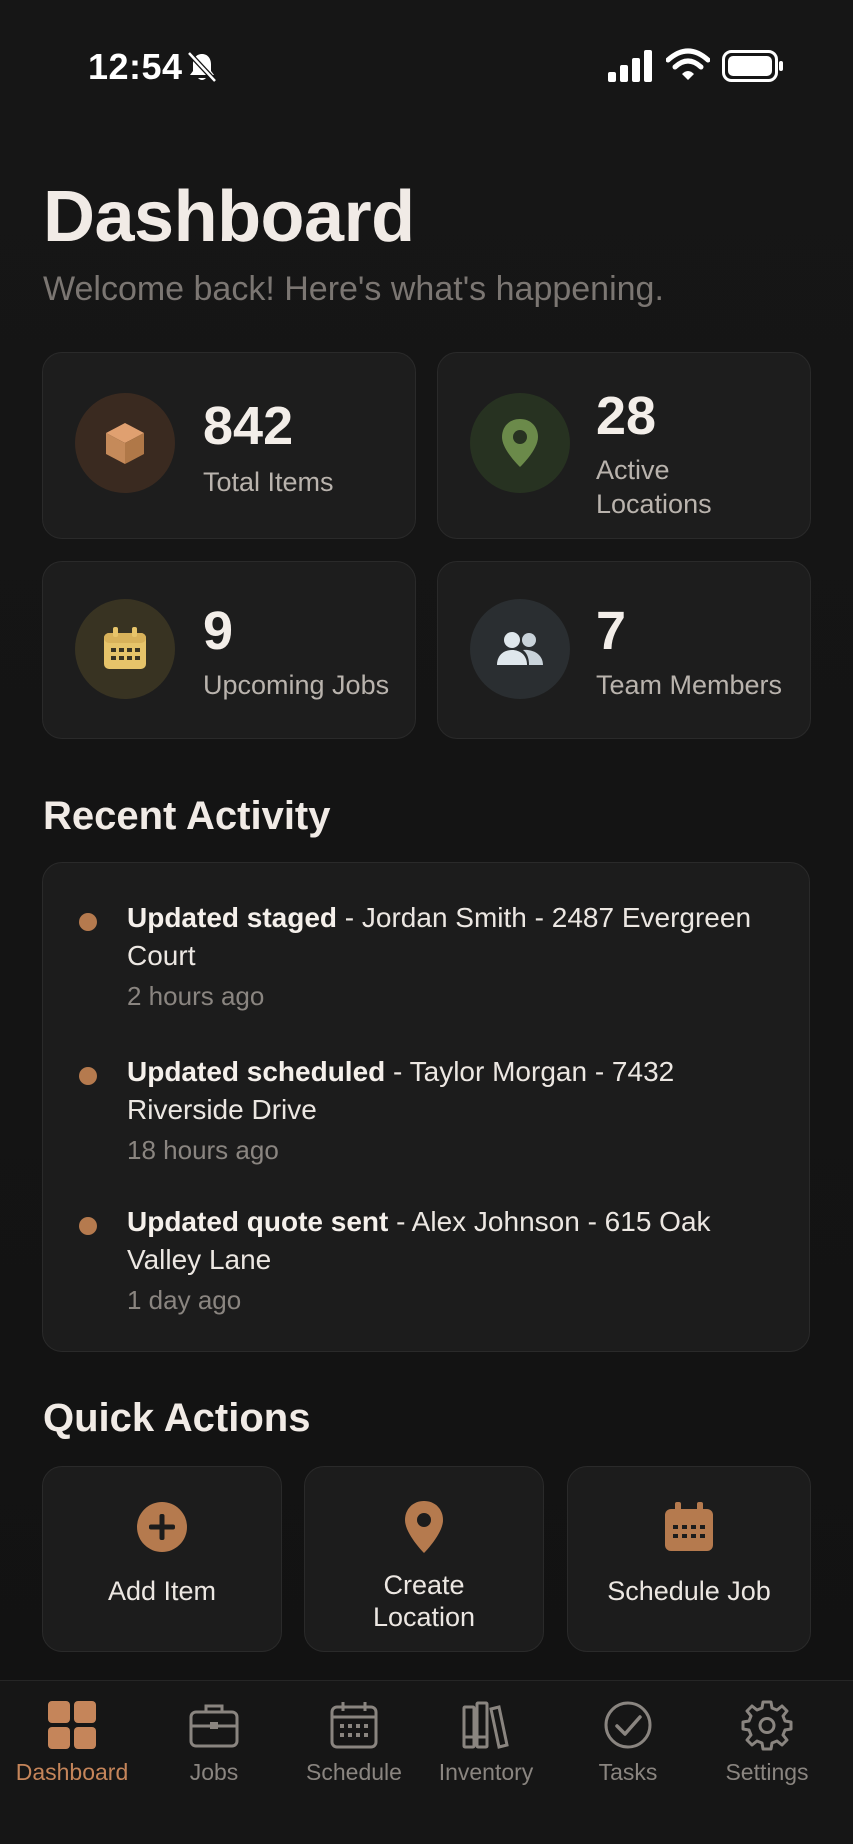  I want to click on stat-value: 7, so click(611, 631).